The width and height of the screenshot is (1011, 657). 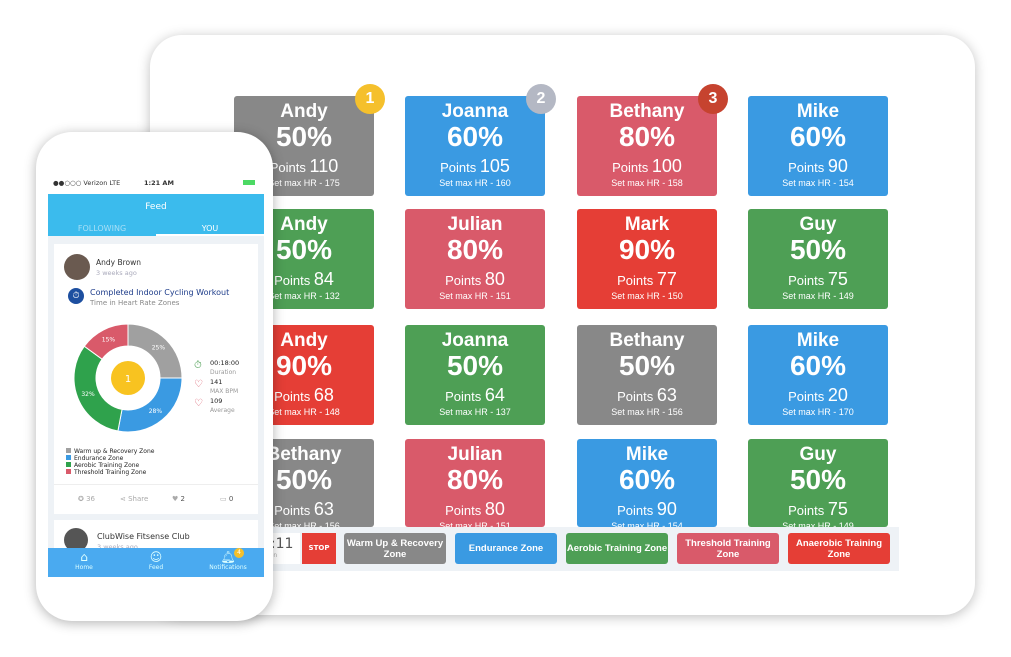 What do you see at coordinates (324, 166) in the screenshot?
I see `points-value: 110` at bounding box center [324, 166].